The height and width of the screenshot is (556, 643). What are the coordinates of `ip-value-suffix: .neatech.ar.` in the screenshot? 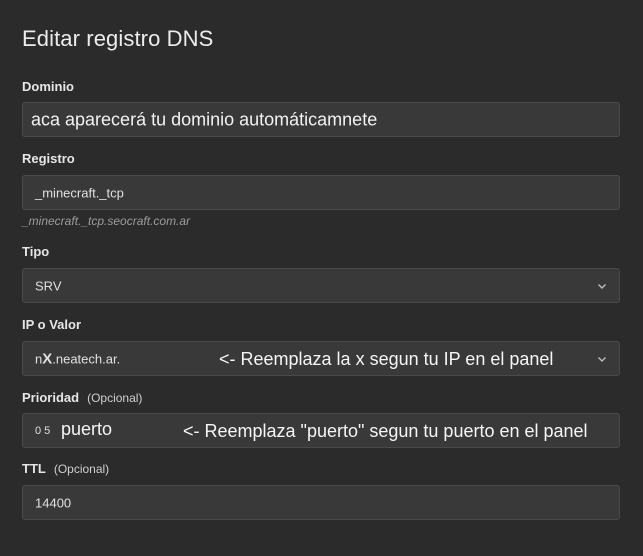 It's located at (86, 358).